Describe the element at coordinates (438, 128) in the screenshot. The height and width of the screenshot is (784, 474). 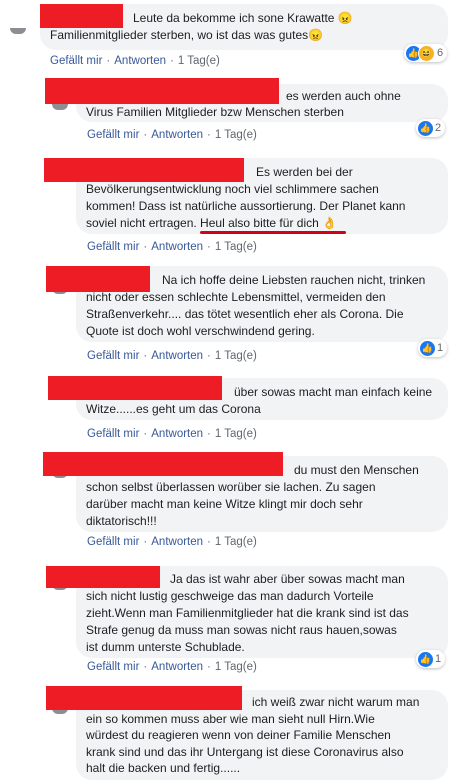
I see `reaction-count: 2` at that location.